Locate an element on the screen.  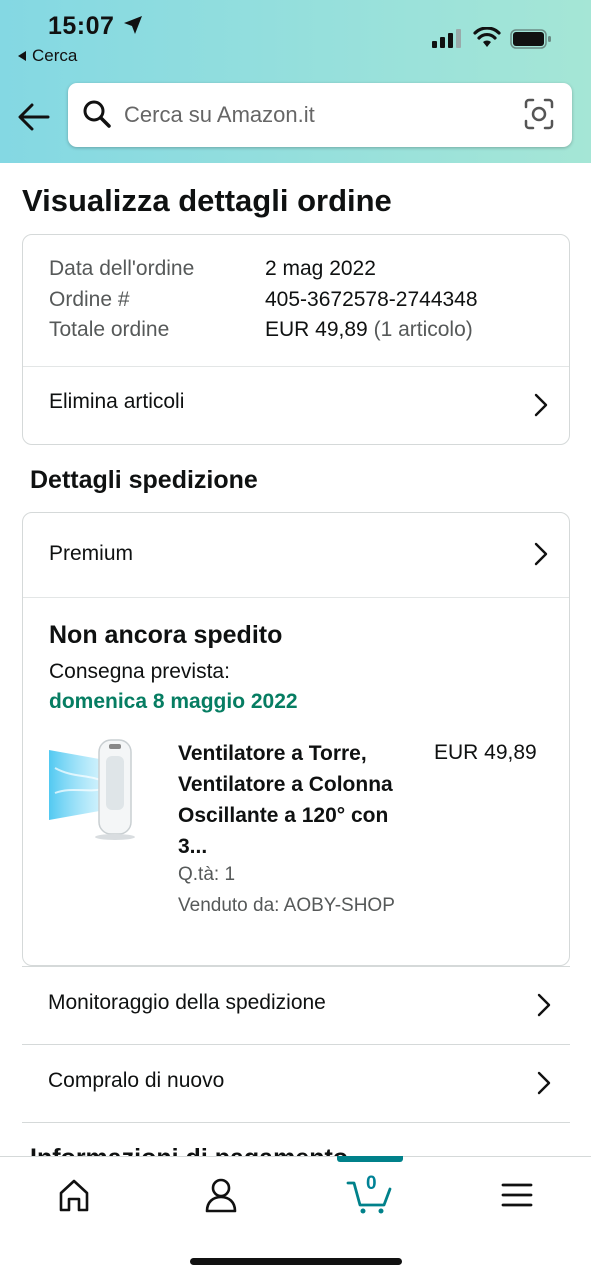
track-shipment-label: Monitoraggio della spedizione is located at coordinates (187, 1002).